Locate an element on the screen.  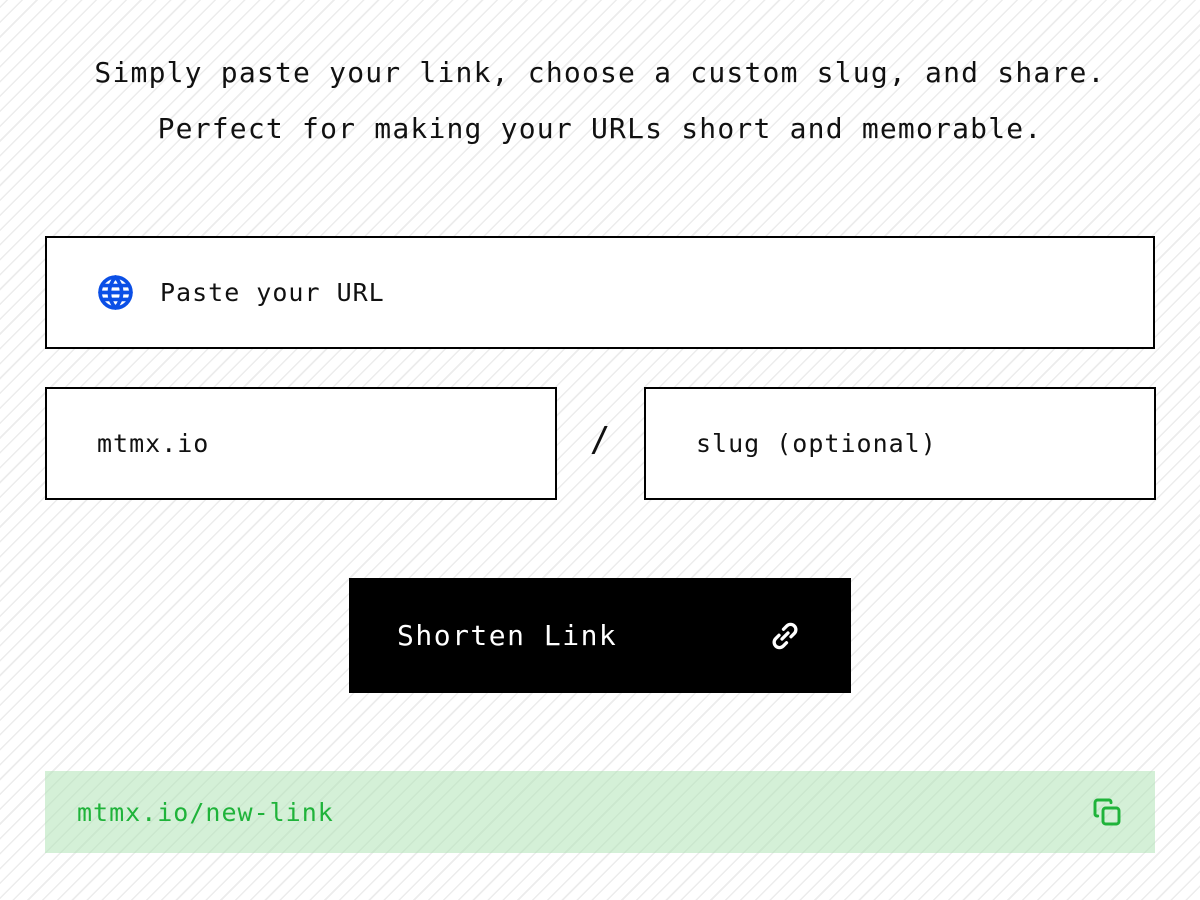
globe-icon is located at coordinates (115, 292).